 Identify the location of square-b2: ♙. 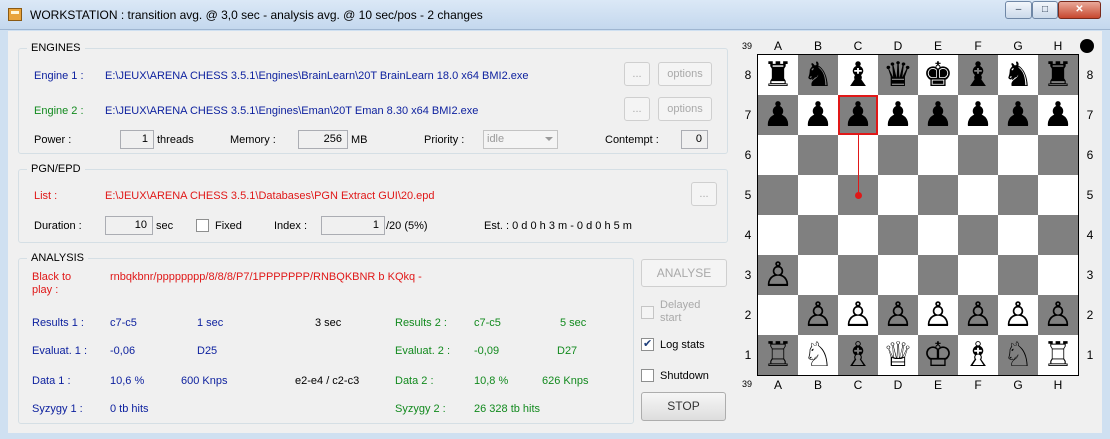
(818, 315).